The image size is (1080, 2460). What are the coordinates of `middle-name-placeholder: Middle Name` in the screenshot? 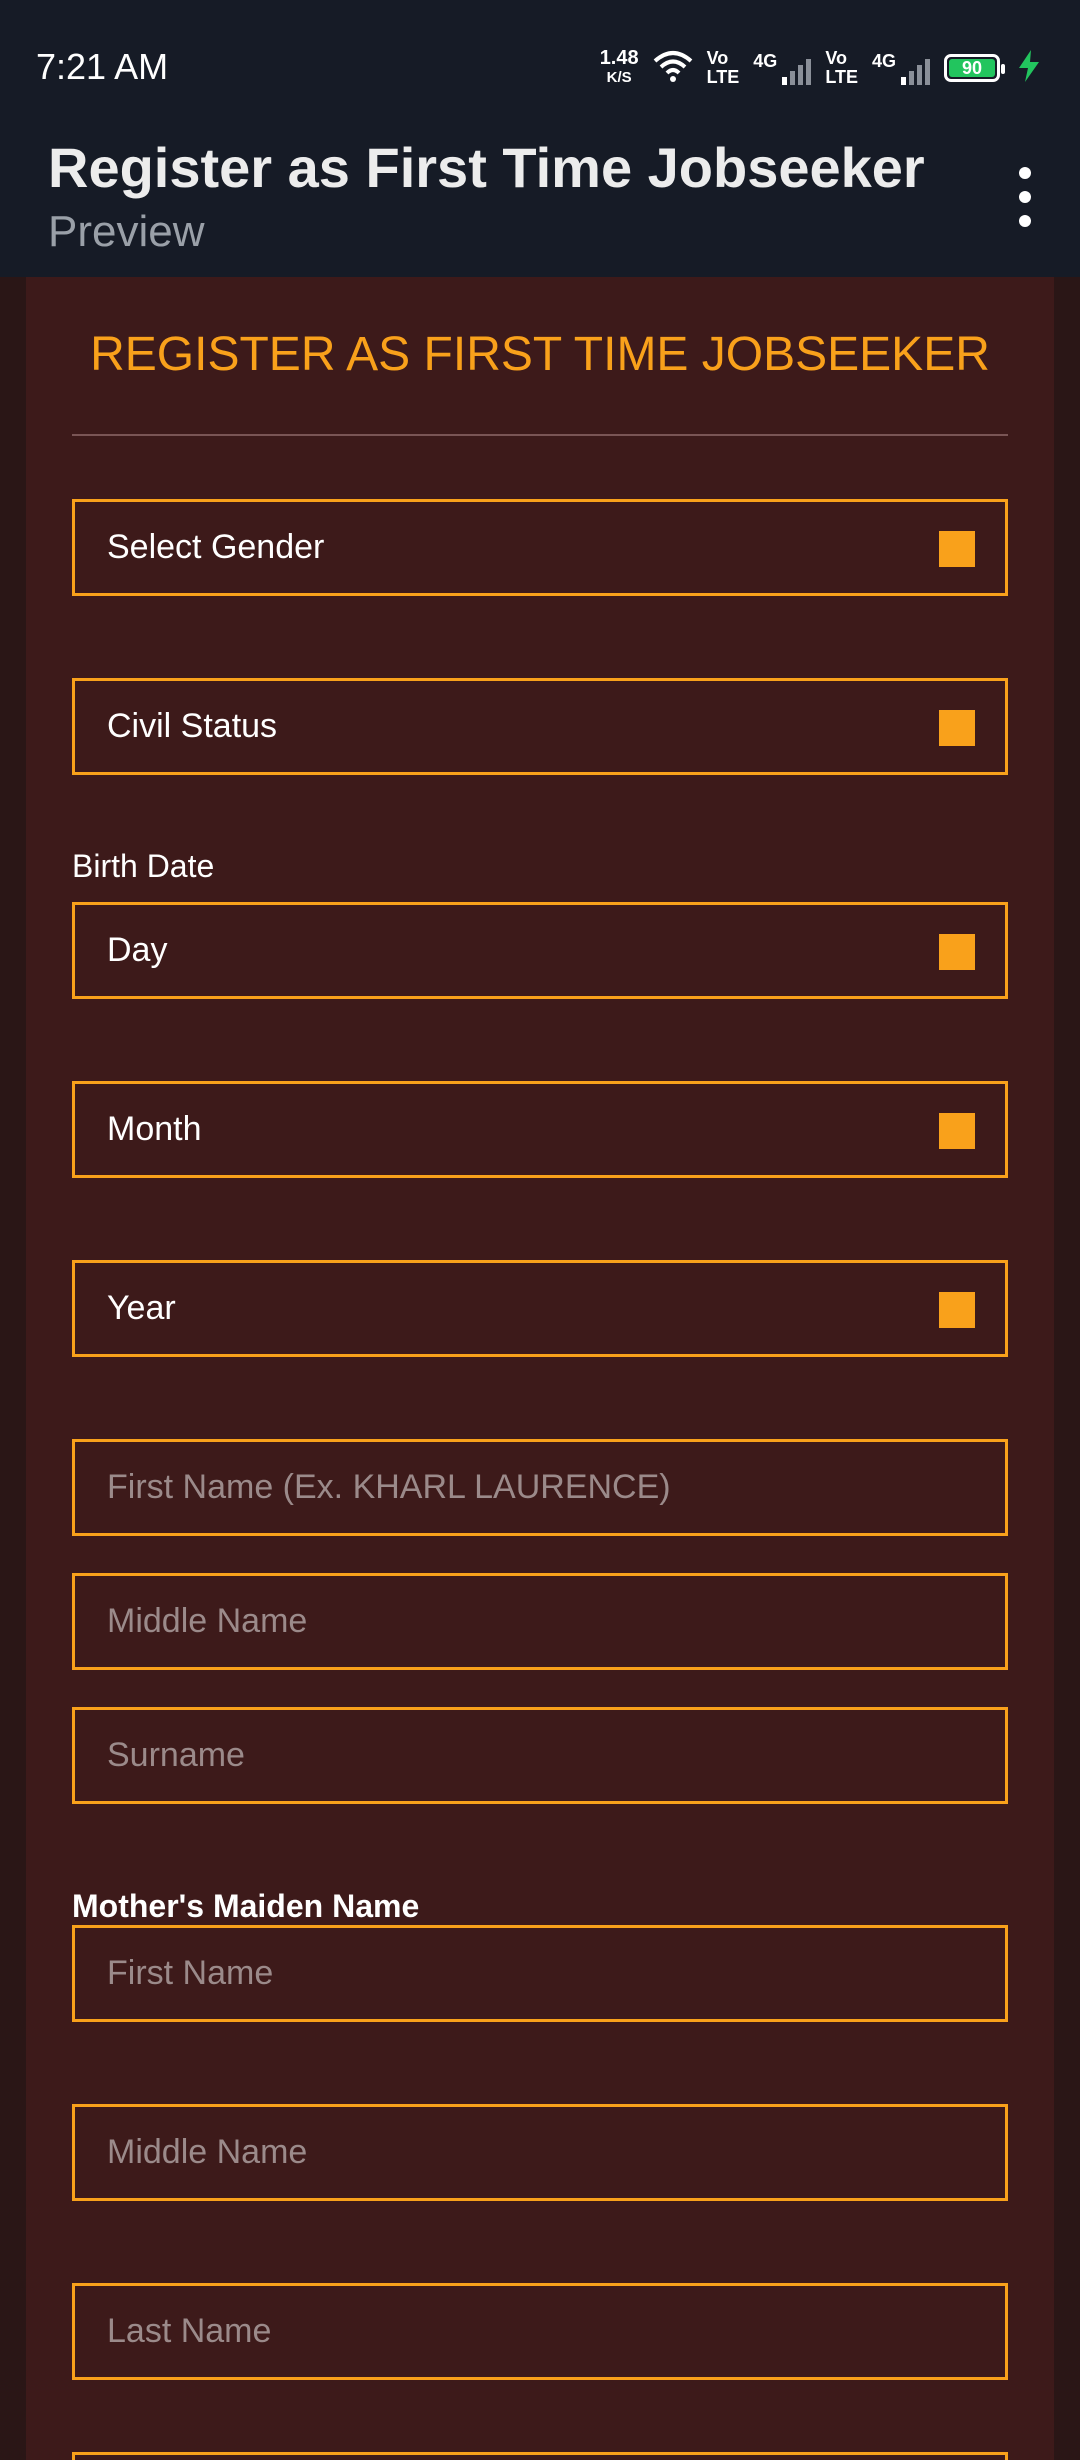 It's located at (207, 1621).